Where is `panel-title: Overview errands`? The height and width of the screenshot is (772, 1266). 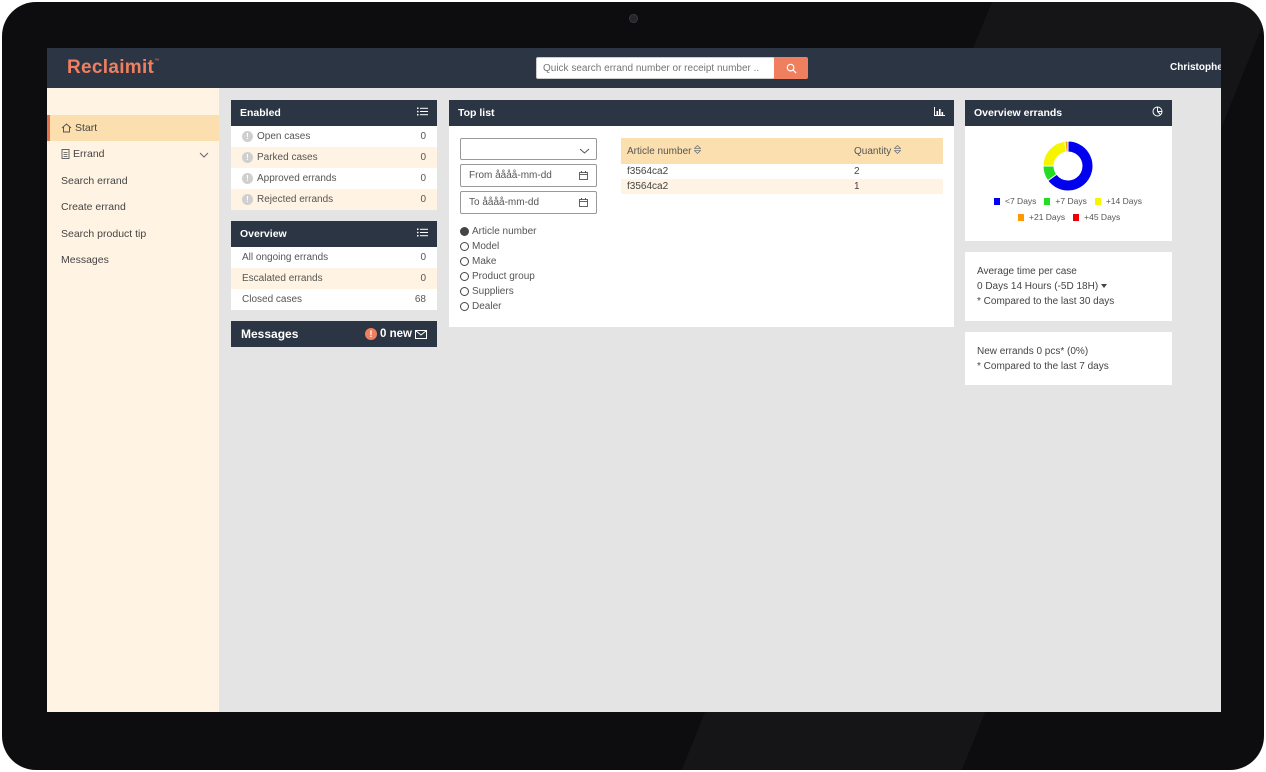
panel-title: Overview errands is located at coordinates (1018, 113).